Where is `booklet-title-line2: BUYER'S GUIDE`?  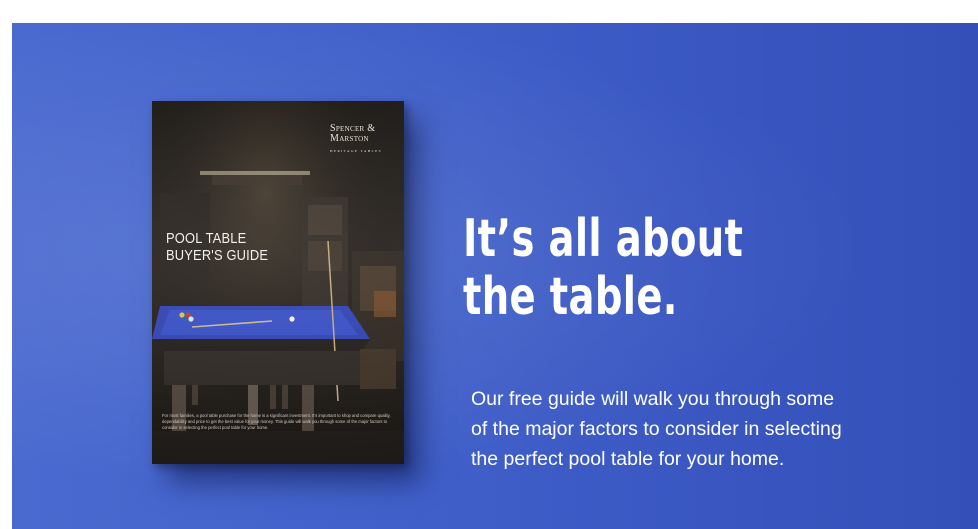
booklet-title-line2: BUYER'S GUIDE is located at coordinates (217, 255).